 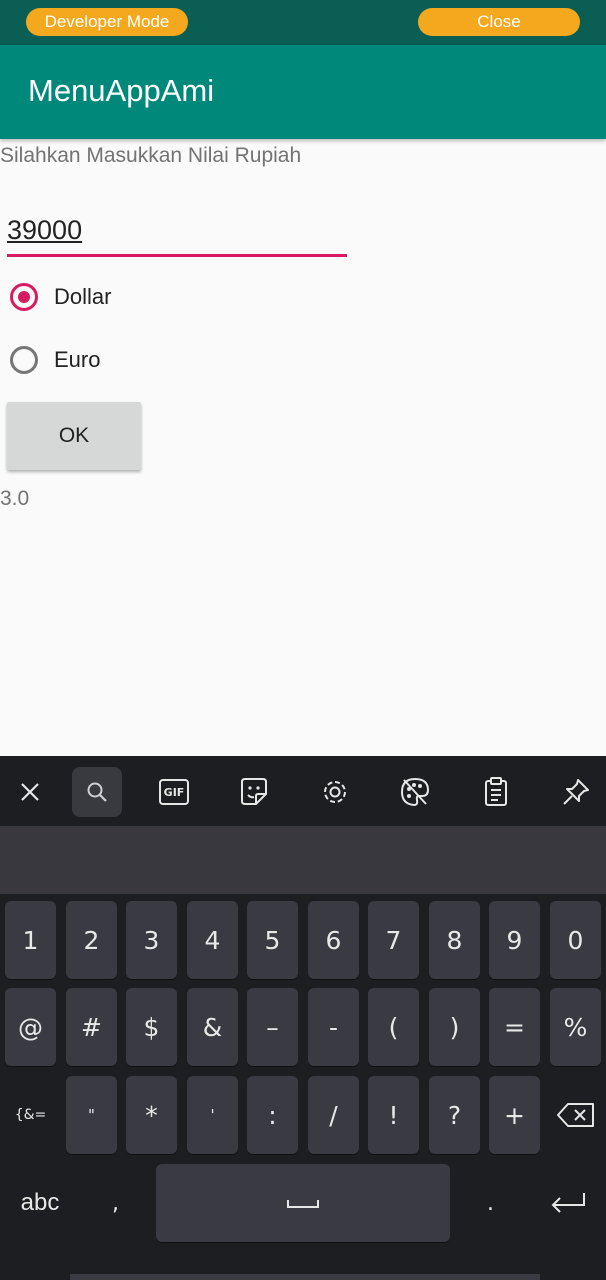 I want to click on app-title: MenuAppAmi, so click(x=121, y=90).